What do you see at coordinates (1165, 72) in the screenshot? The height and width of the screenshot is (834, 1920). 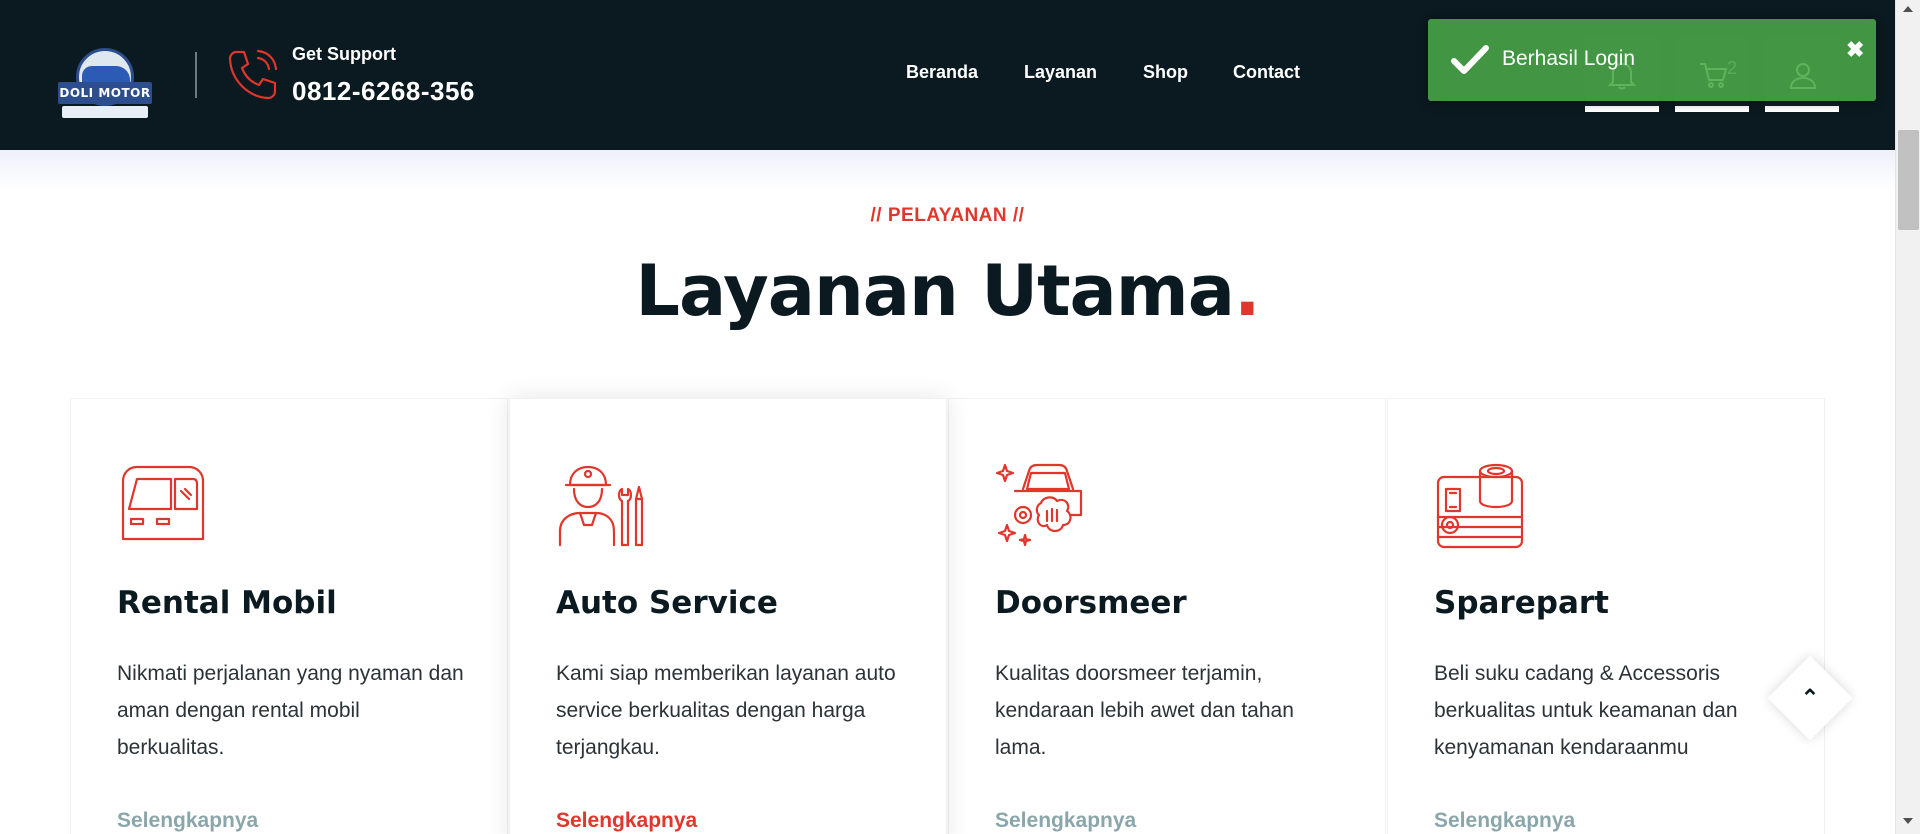 I see `nav-item-shop: Shop` at bounding box center [1165, 72].